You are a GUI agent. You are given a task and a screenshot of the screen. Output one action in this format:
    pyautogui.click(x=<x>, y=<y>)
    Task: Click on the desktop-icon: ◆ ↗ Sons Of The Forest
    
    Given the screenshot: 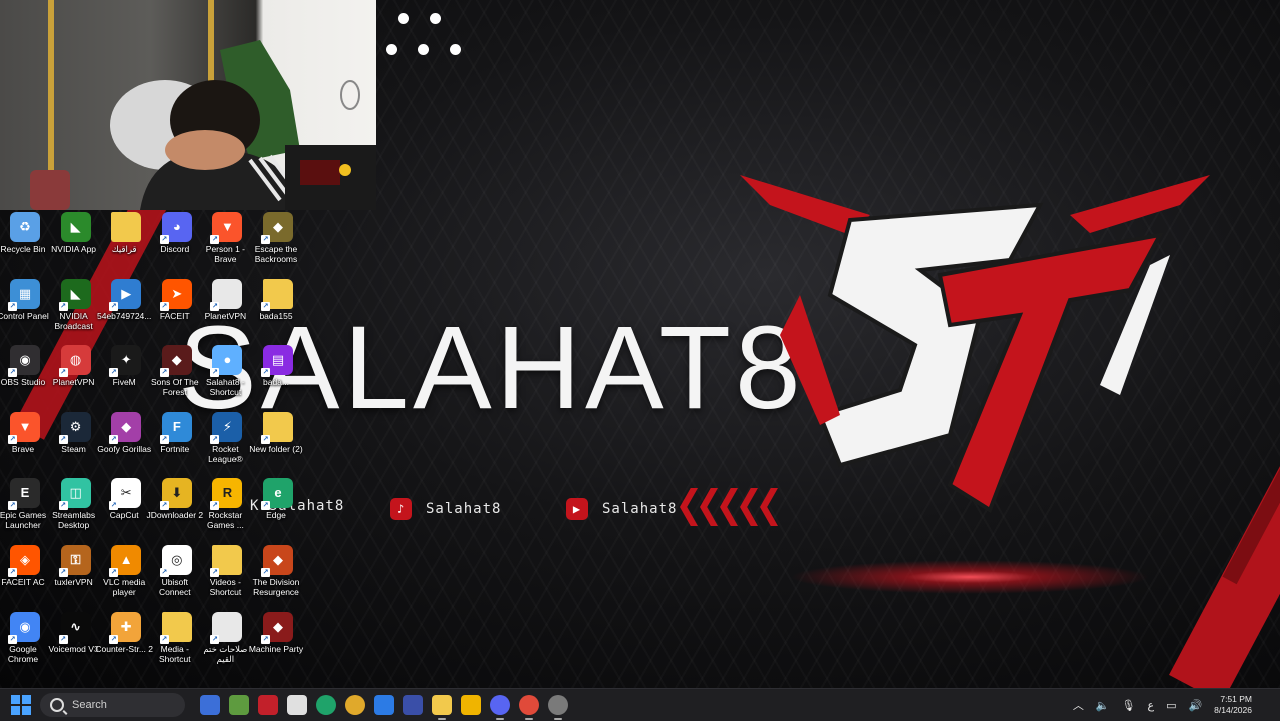 What is the action you would take?
    pyautogui.click(x=176, y=371)
    